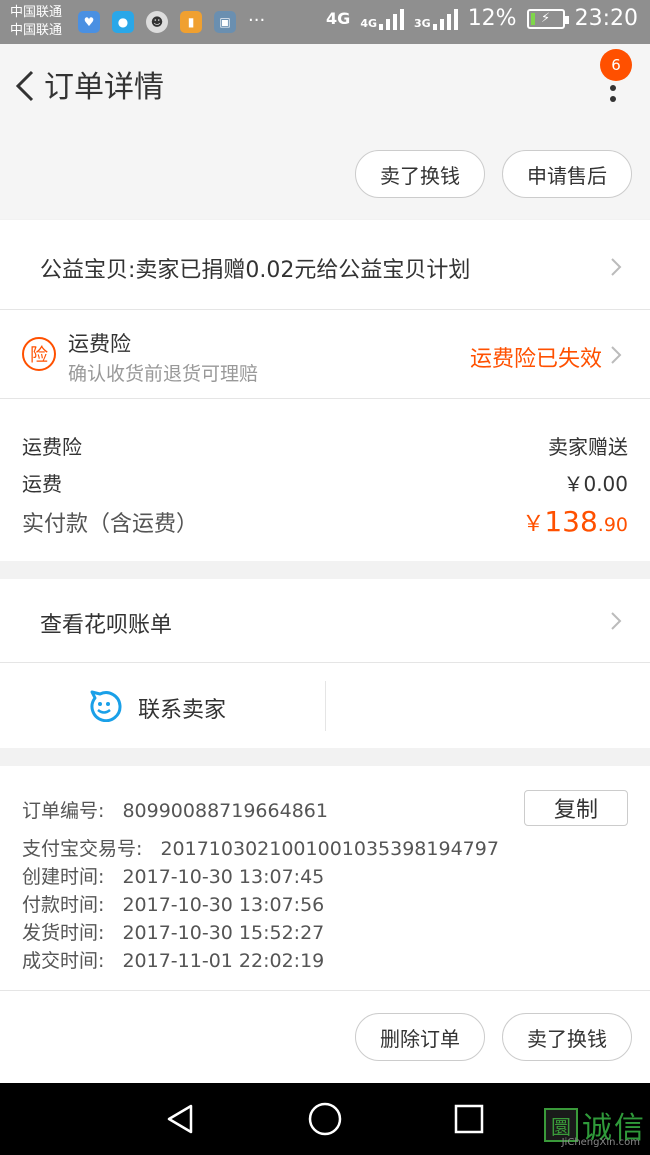 The height and width of the screenshot is (1155, 650). I want to click on created-time-line: 创建时间: 2017-10-30 13:07:45, so click(173, 875).